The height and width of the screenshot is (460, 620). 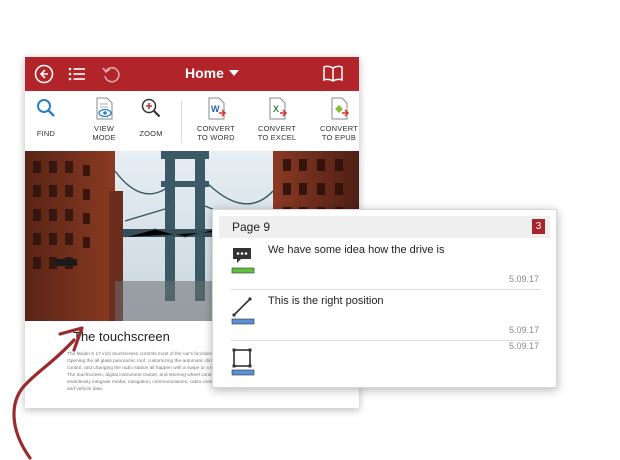 I want to click on convert-to-epub-button: CONVERT TO EPUB, so click(x=336, y=123).